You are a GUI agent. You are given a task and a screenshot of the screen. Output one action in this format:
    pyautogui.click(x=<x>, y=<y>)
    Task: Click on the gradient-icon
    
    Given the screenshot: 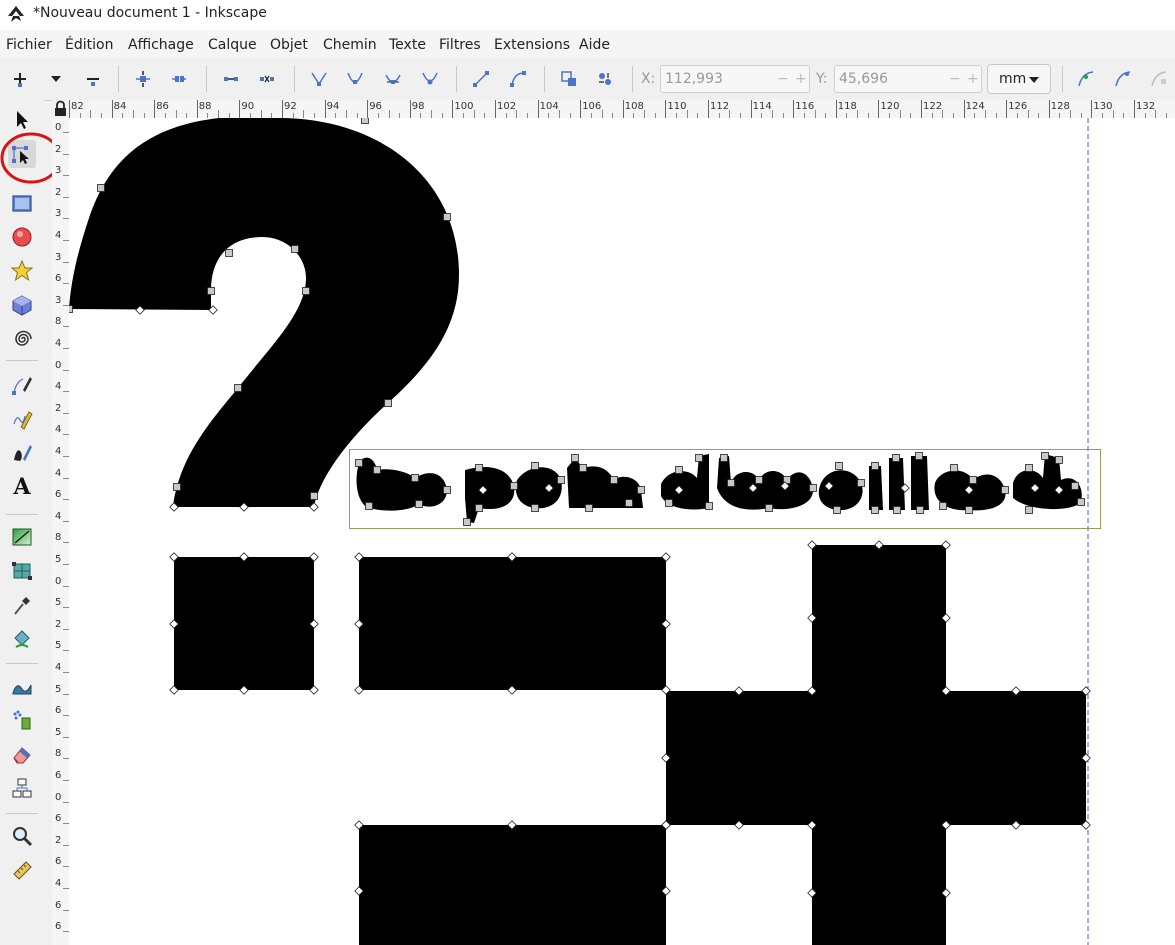 What is the action you would take?
    pyautogui.click(x=22, y=537)
    